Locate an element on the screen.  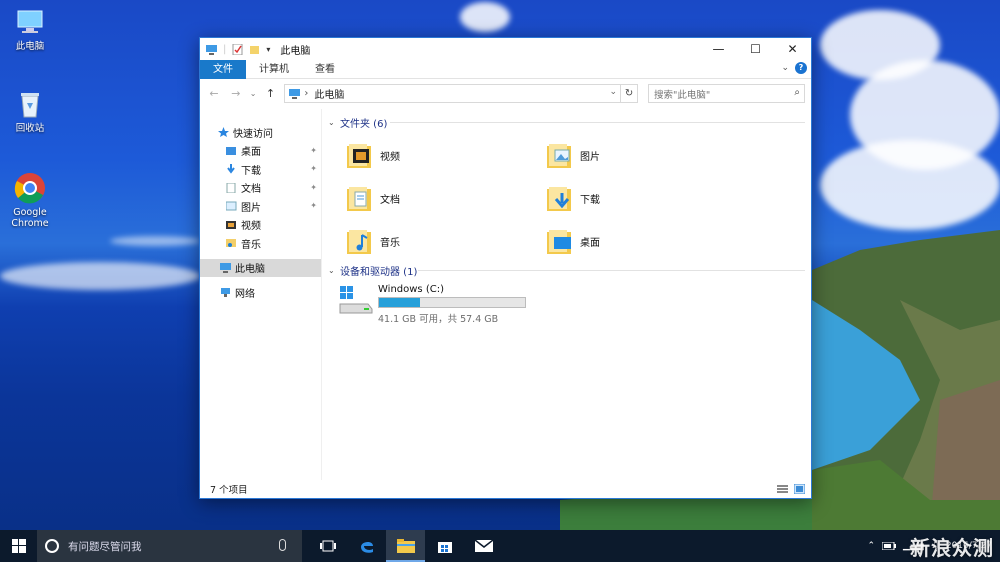
back-arrow-icon: ← is located at coordinates (214, 93).